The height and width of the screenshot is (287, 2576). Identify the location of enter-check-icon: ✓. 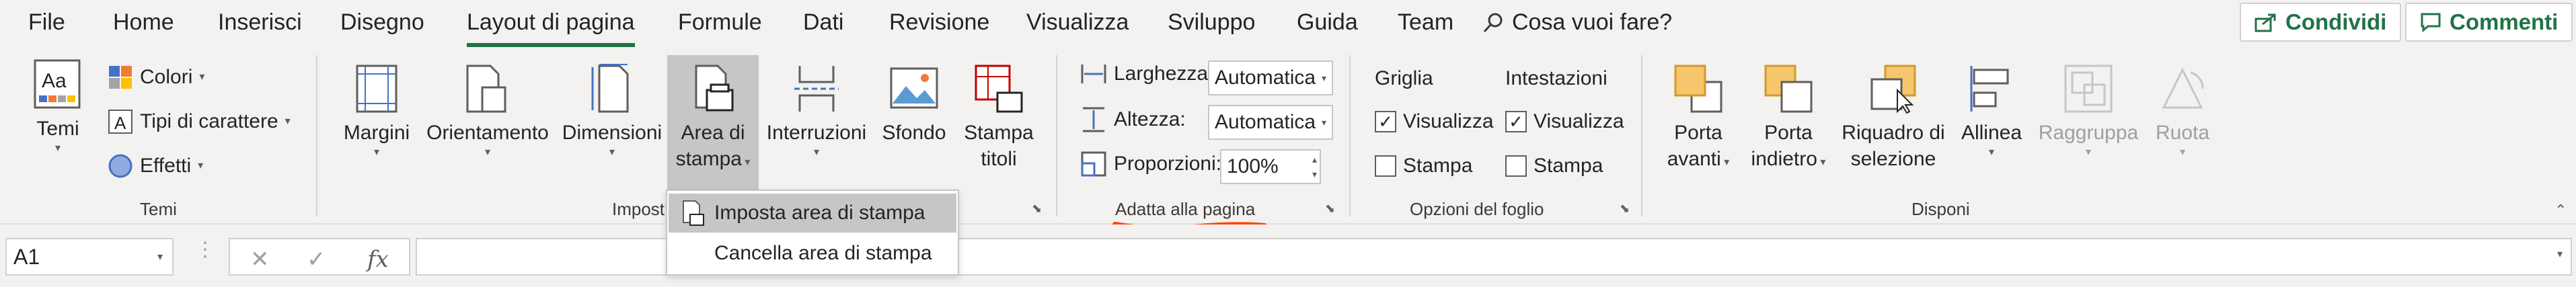
(316, 259).